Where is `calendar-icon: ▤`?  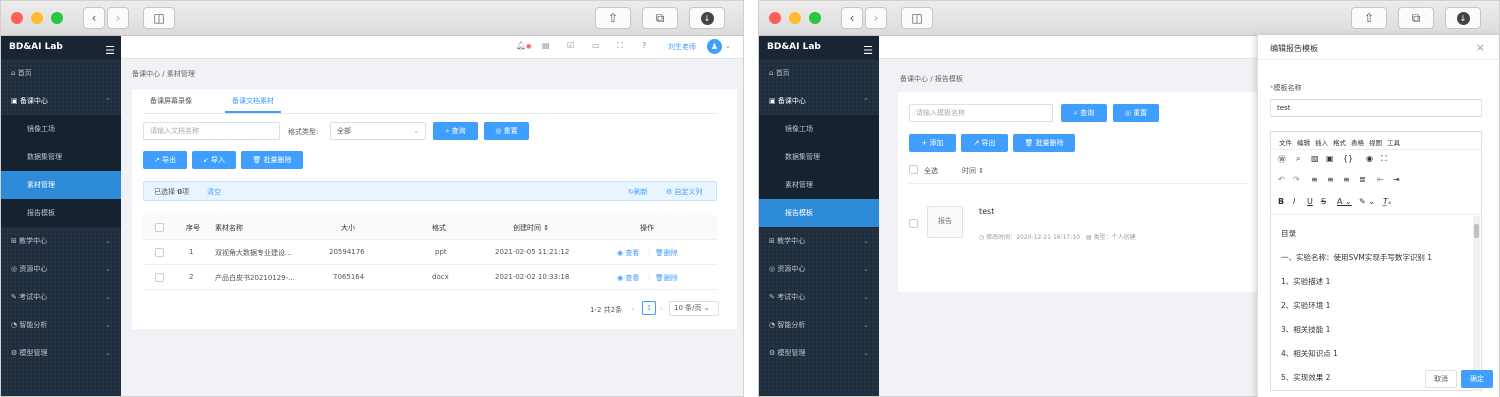 calendar-icon: ▤ is located at coordinates (546, 45).